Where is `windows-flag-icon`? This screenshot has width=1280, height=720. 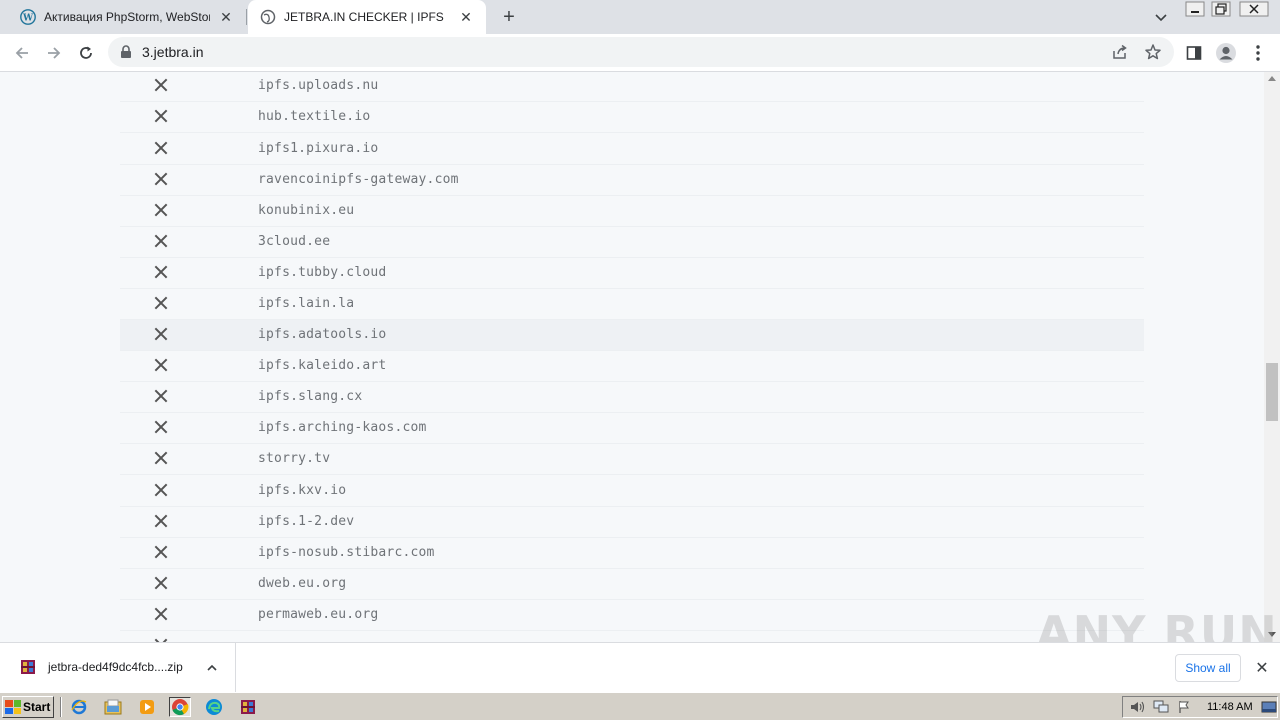
windows-flag-icon is located at coordinates (13, 707).